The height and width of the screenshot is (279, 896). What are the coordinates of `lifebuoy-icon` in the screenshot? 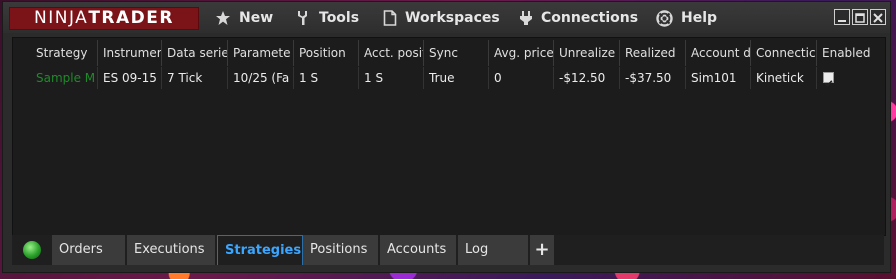 It's located at (664, 18).